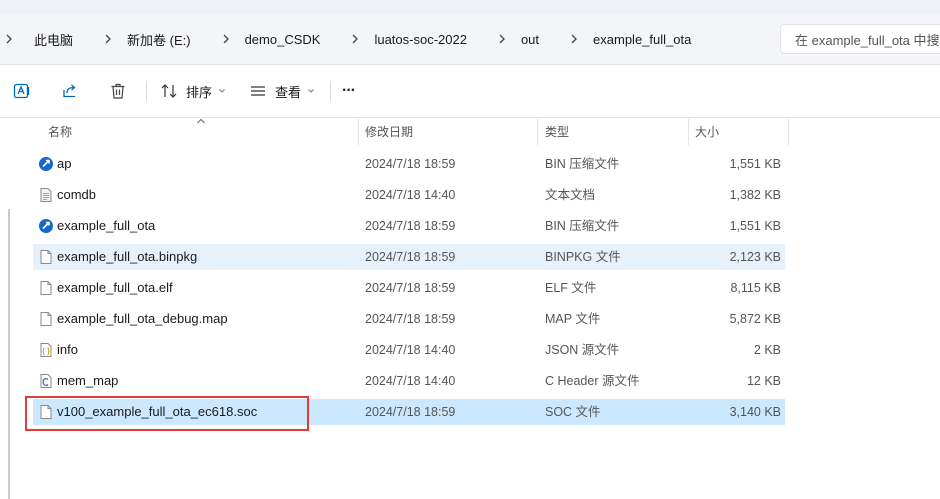  I want to click on json-file-icon, so click(46, 350).